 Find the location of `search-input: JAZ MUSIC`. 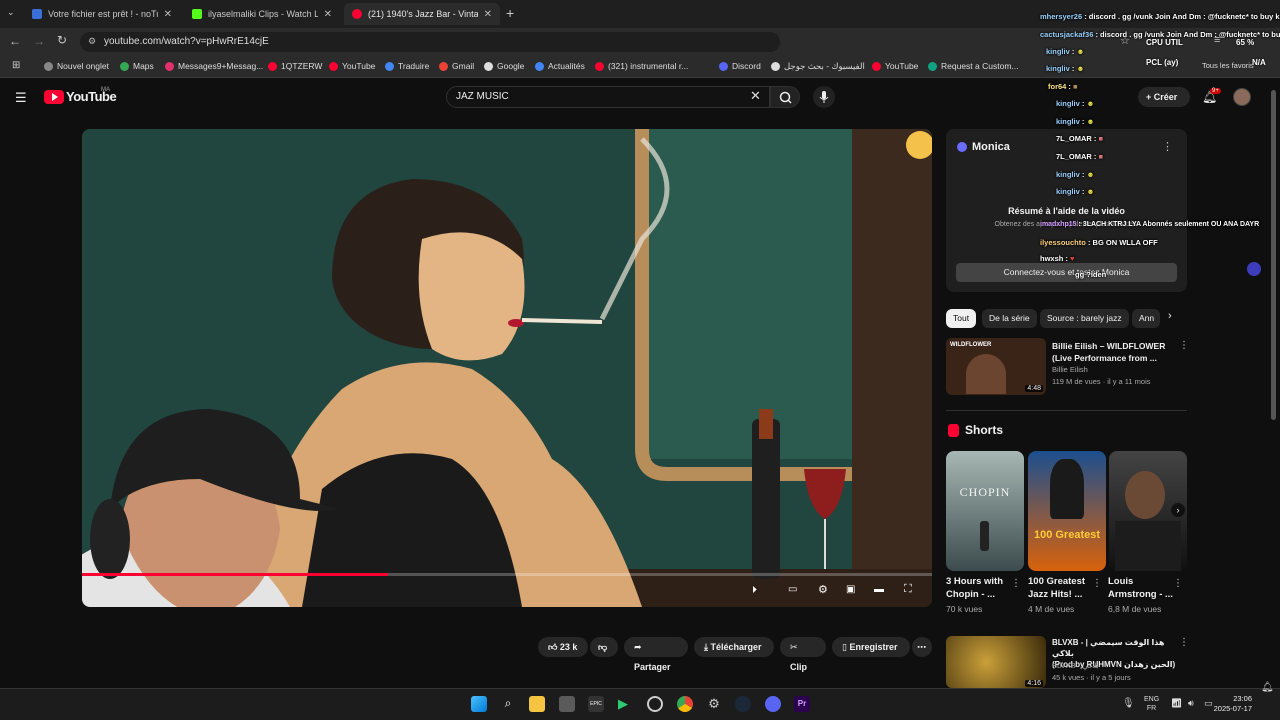

search-input: JAZ MUSIC is located at coordinates (608, 97).